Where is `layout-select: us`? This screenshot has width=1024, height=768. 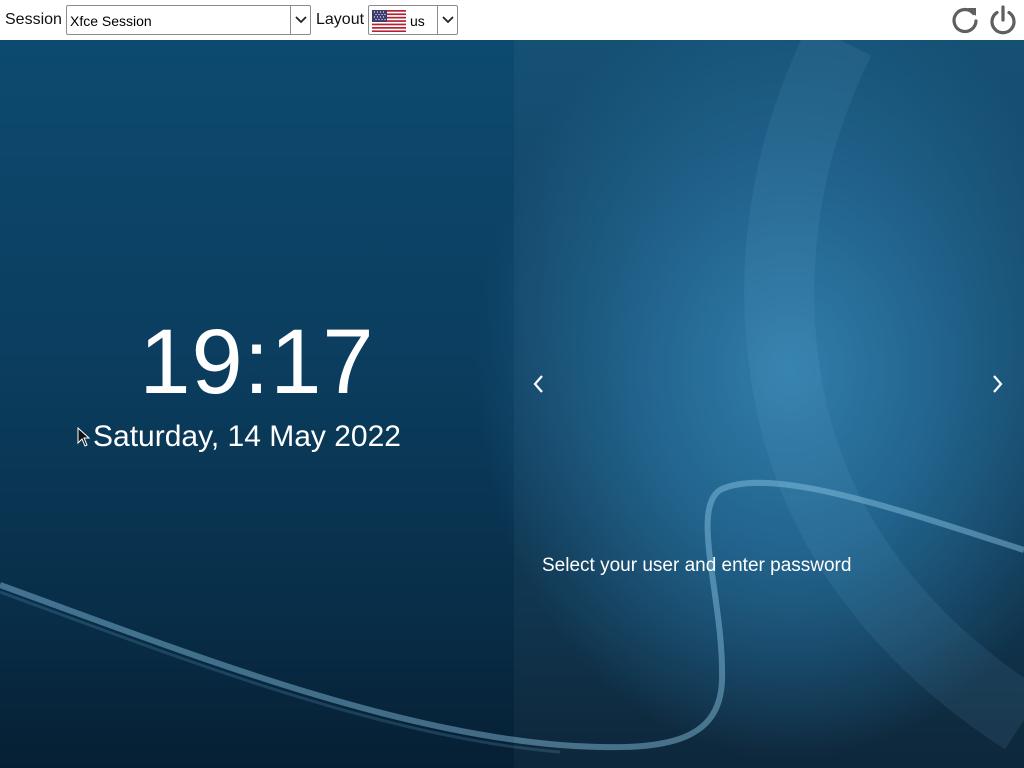 layout-select: us is located at coordinates (413, 20).